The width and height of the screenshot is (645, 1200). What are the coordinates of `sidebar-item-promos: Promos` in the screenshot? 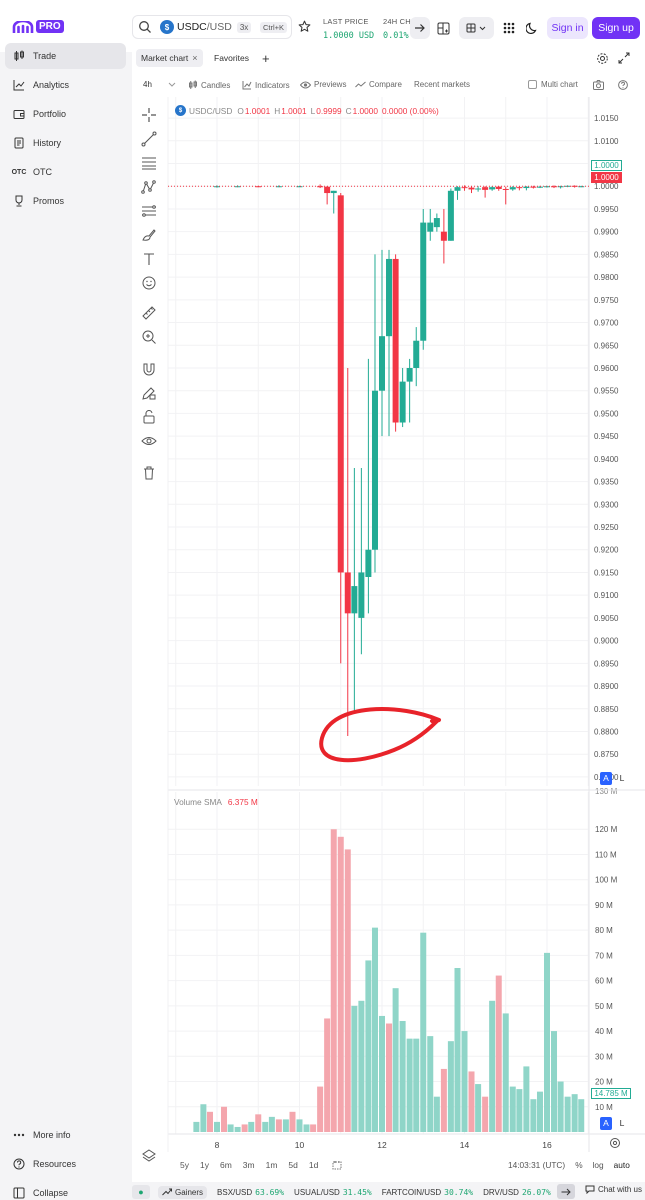 It's located at (65, 201).